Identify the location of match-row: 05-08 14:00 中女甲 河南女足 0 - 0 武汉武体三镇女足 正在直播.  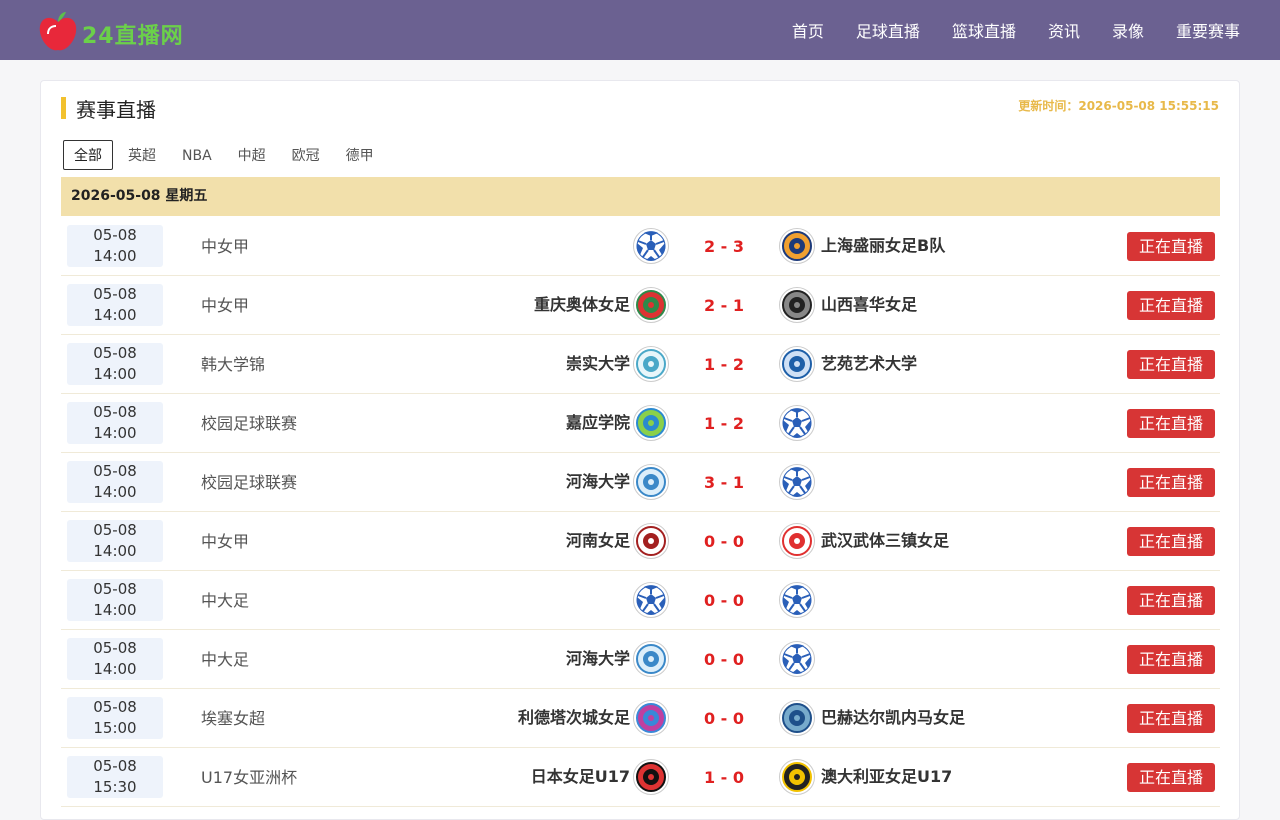
(640, 541).